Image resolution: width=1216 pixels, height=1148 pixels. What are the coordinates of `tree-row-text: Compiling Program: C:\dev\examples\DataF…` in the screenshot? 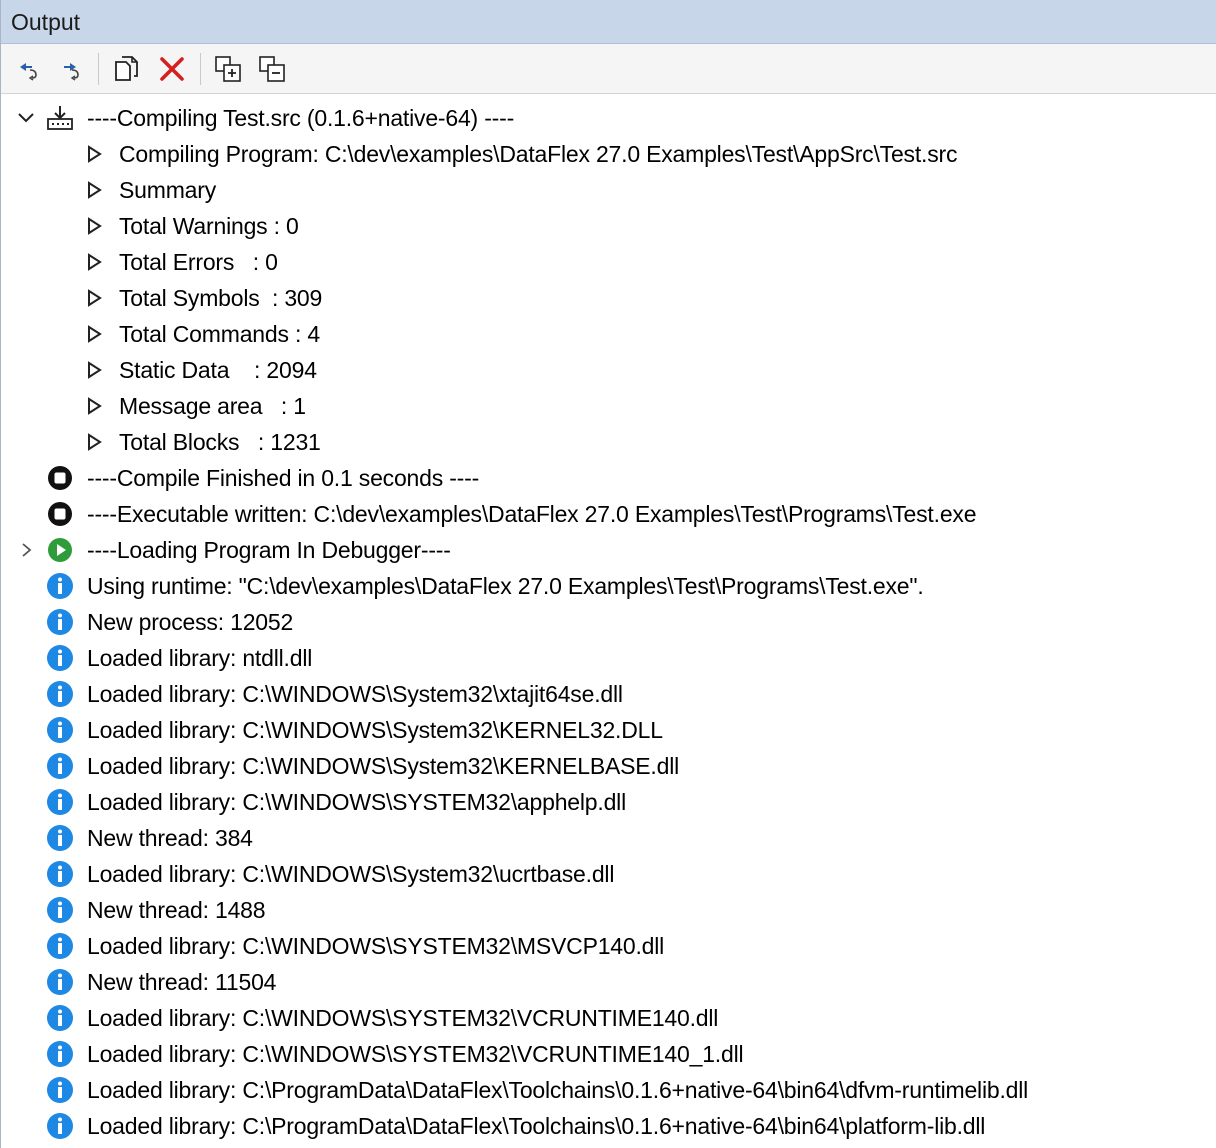 It's located at (538, 154).